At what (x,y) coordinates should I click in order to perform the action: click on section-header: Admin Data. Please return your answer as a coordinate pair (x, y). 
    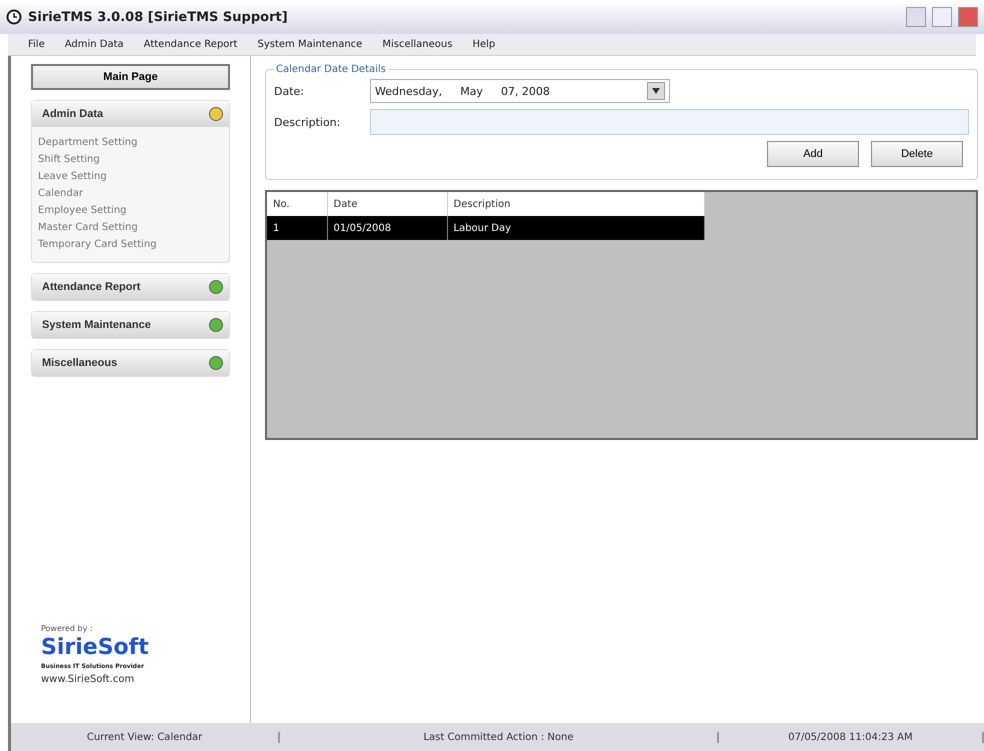
    Looking at the image, I should click on (130, 114).